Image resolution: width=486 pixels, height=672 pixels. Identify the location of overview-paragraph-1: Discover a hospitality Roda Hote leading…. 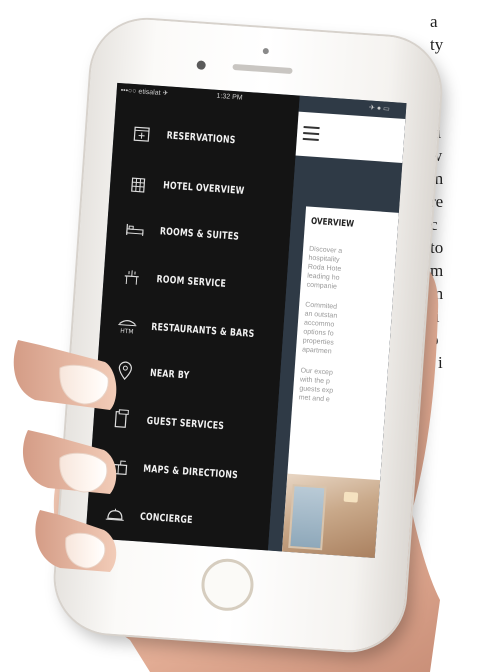
(352, 271).